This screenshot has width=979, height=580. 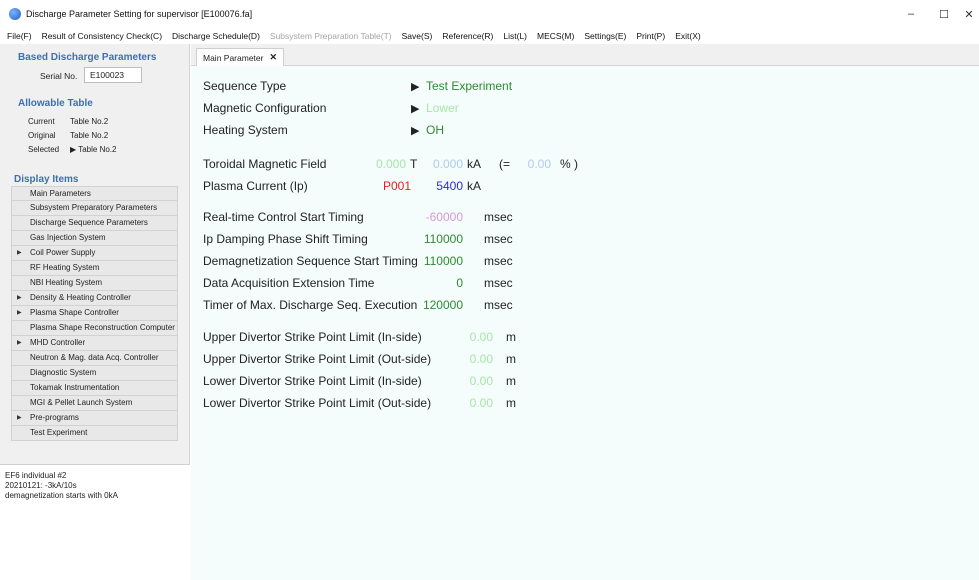 What do you see at coordinates (534, 164) in the screenshot?
I see `toroidal-field-percent: 0.00` at bounding box center [534, 164].